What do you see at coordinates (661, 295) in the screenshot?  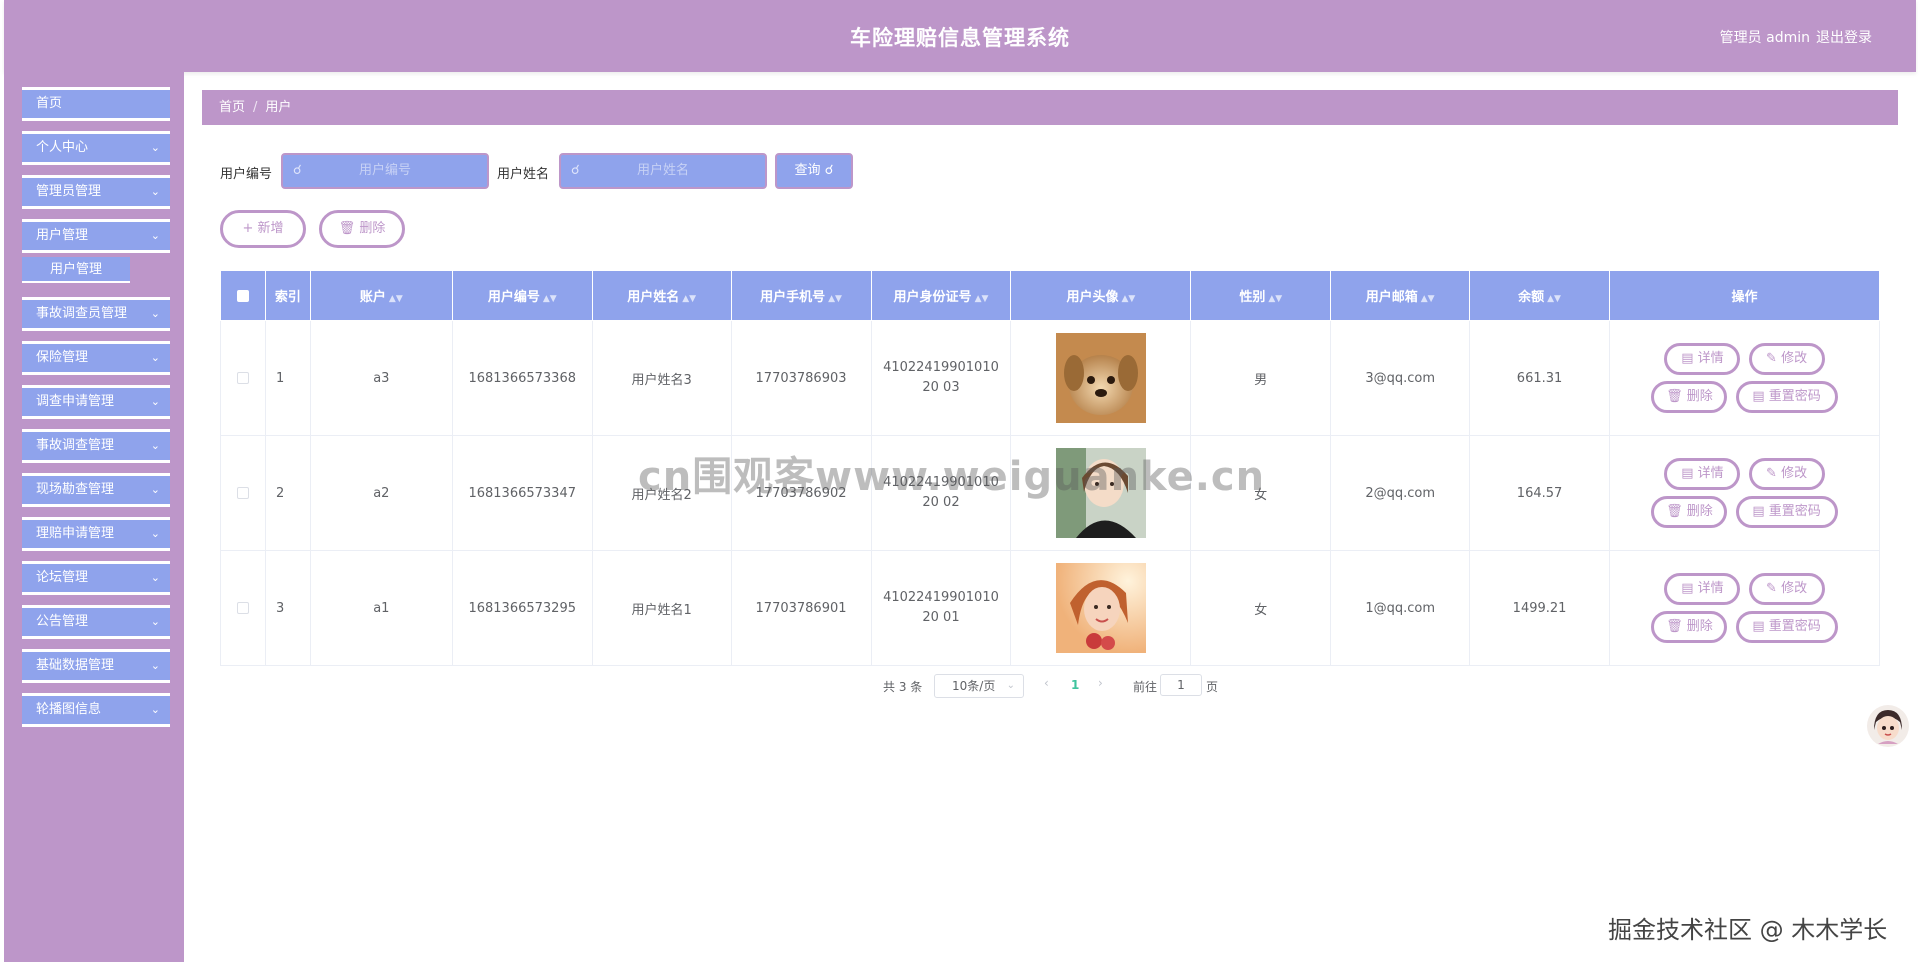 I see `column-header: 用户姓名 ▲▼` at bounding box center [661, 295].